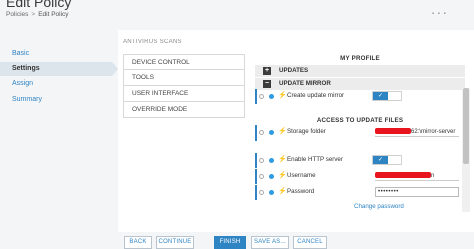  I want to click on username-input: n, so click(417, 176).